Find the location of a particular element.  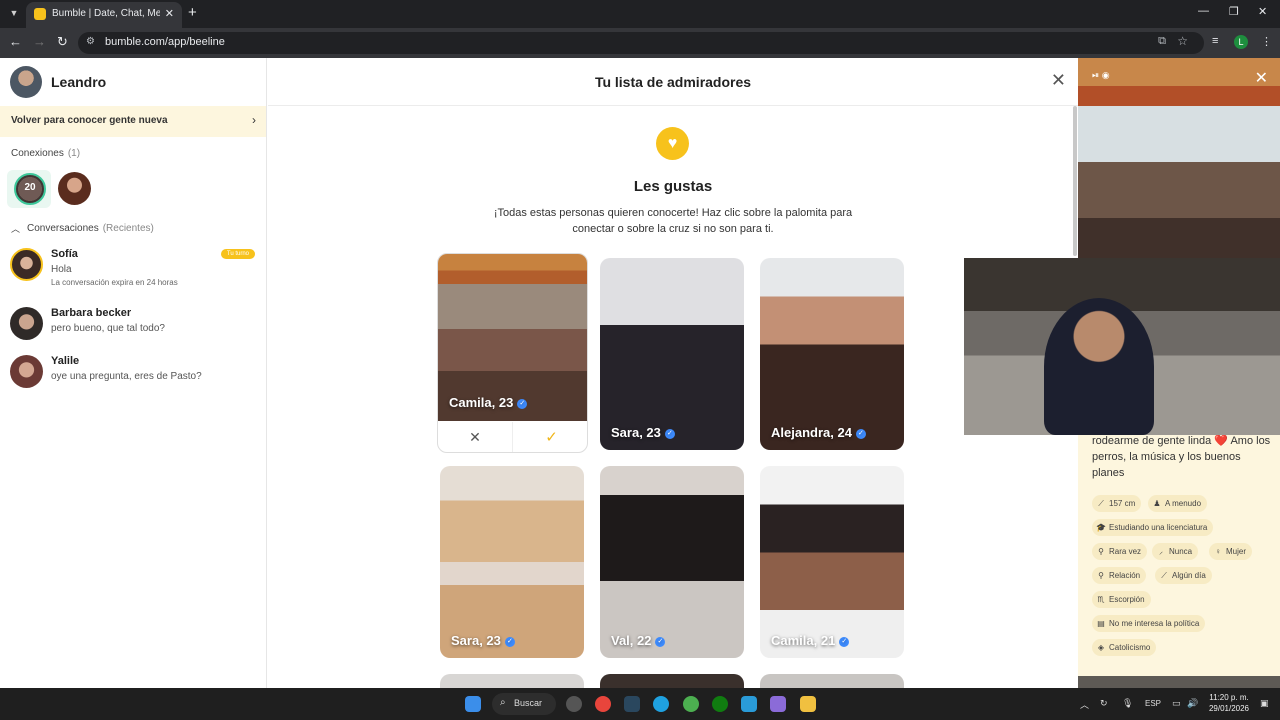

language-indicator: ESP is located at coordinates (1153, 703).